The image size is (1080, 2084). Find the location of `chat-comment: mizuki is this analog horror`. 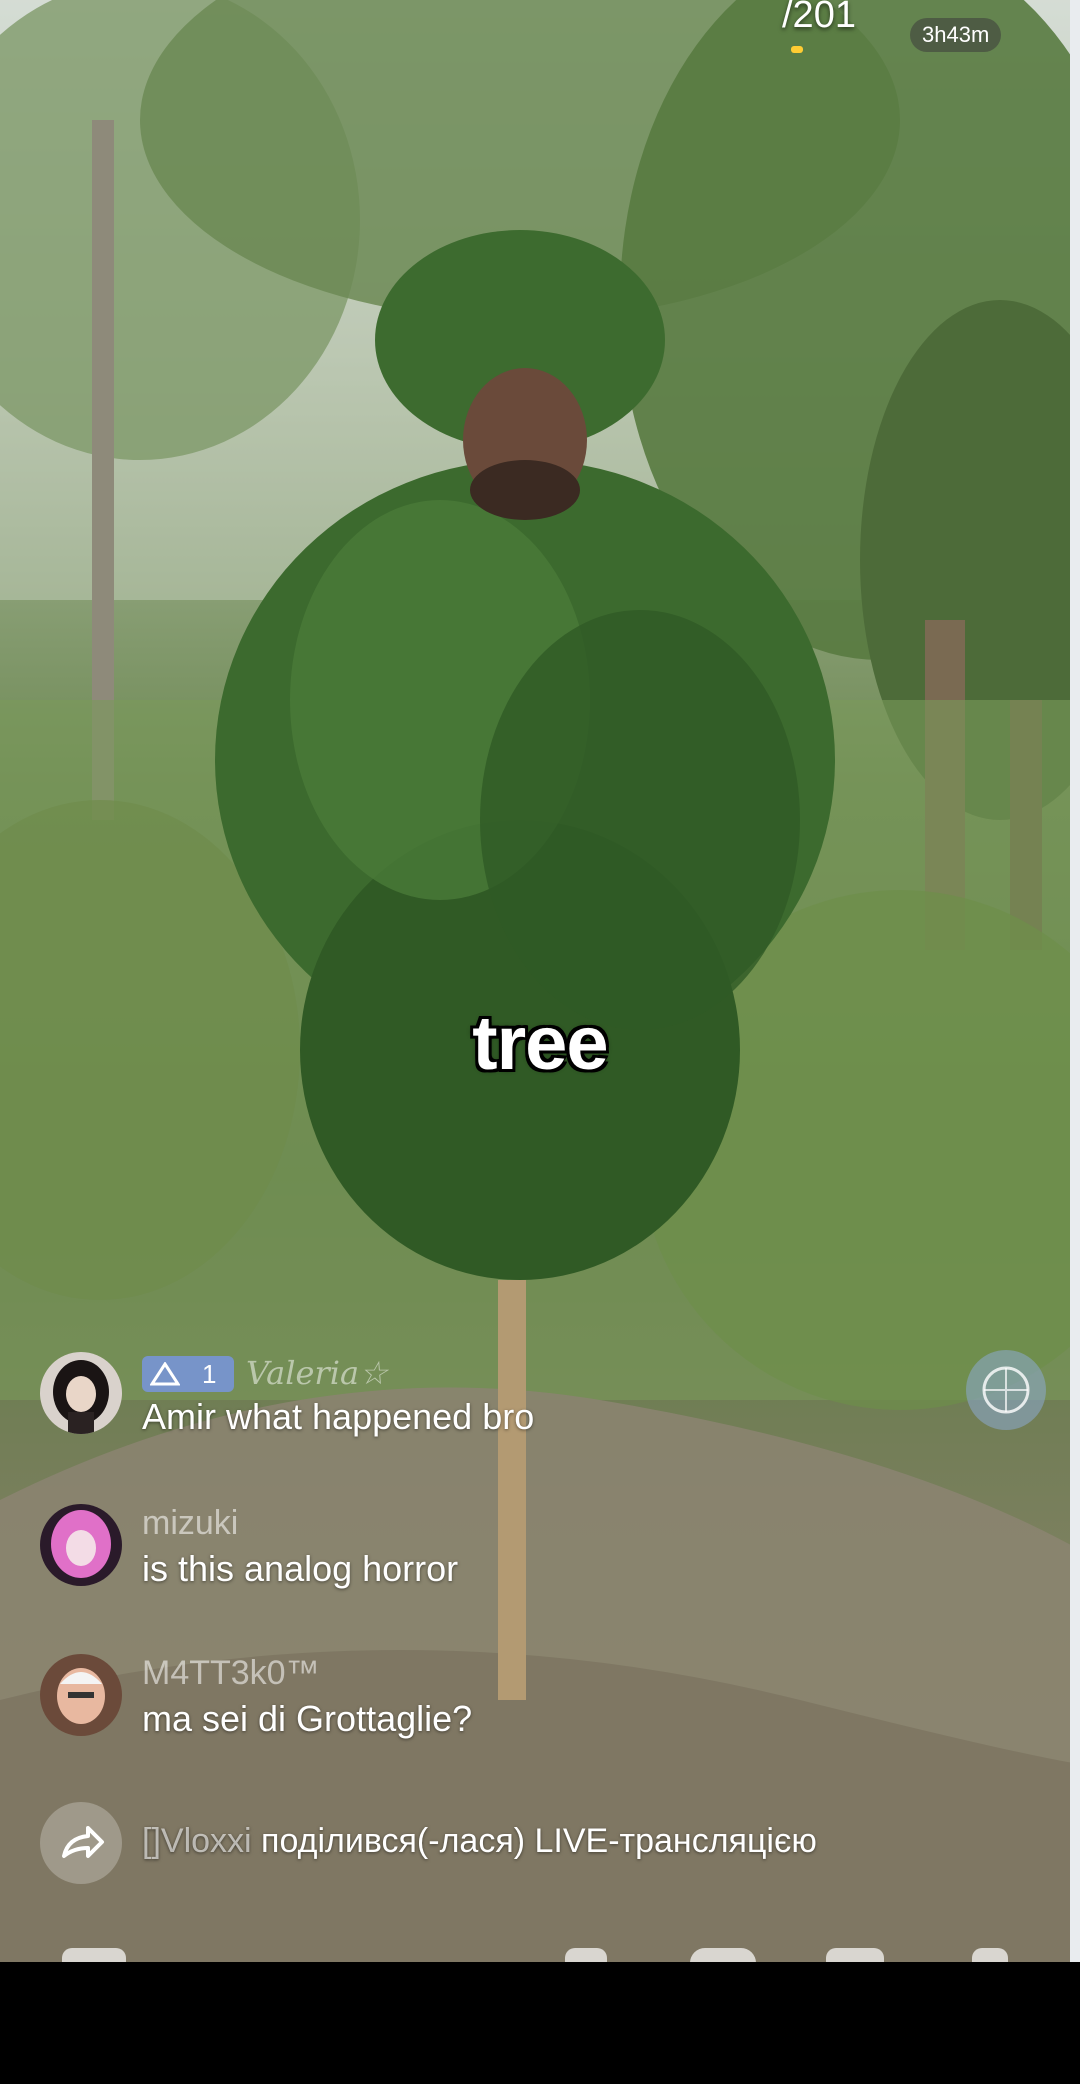

chat-comment: mizuki is this analog horror is located at coordinates (490, 1549).